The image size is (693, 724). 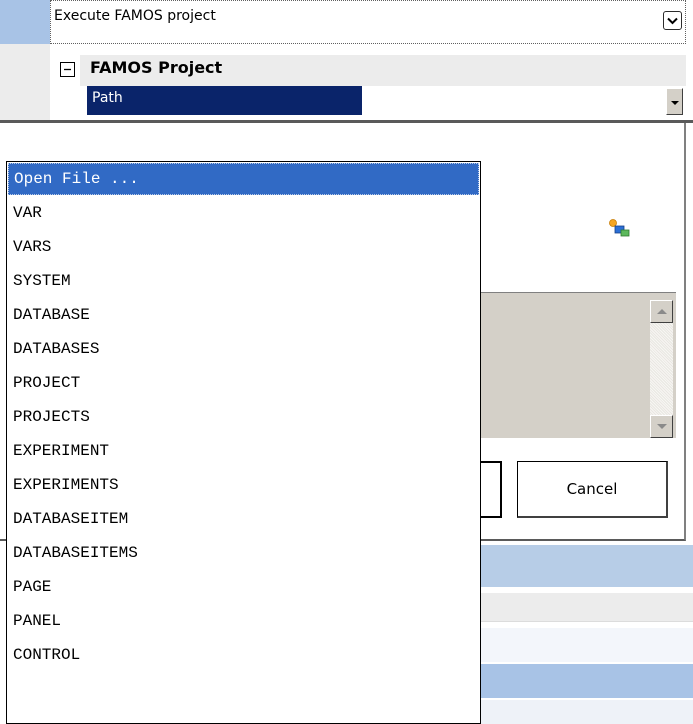 What do you see at coordinates (243, 281) in the screenshot?
I see `dropdown-item: SYSTEM` at bounding box center [243, 281].